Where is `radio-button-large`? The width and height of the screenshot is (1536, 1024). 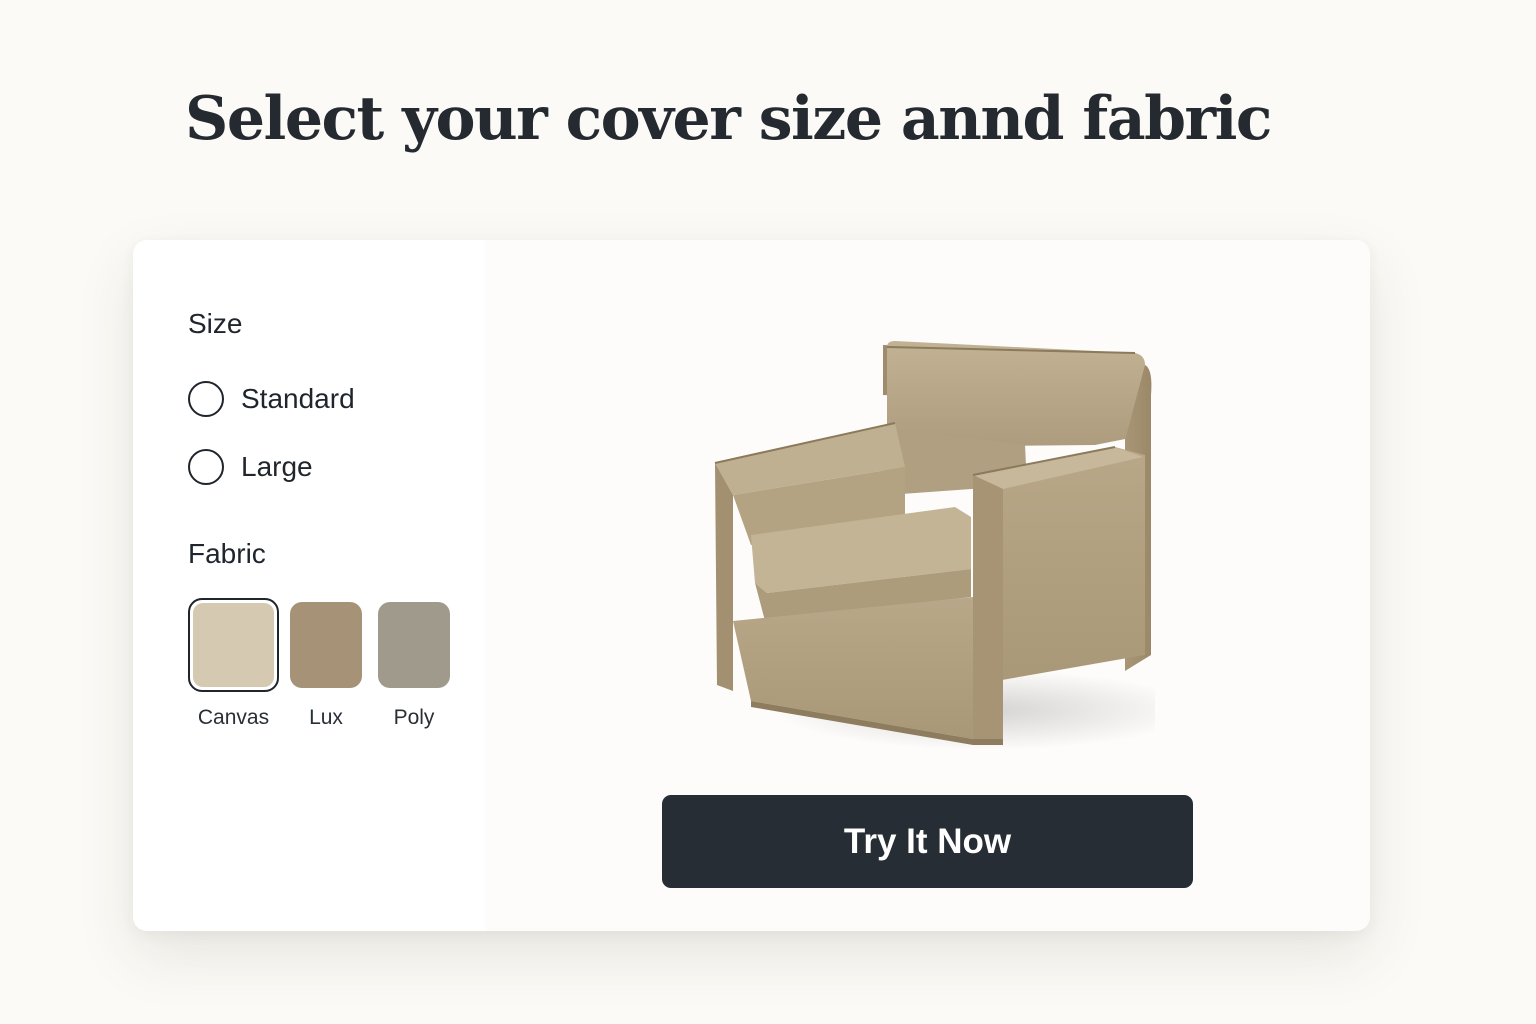 radio-button-large is located at coordinates (206, 467).